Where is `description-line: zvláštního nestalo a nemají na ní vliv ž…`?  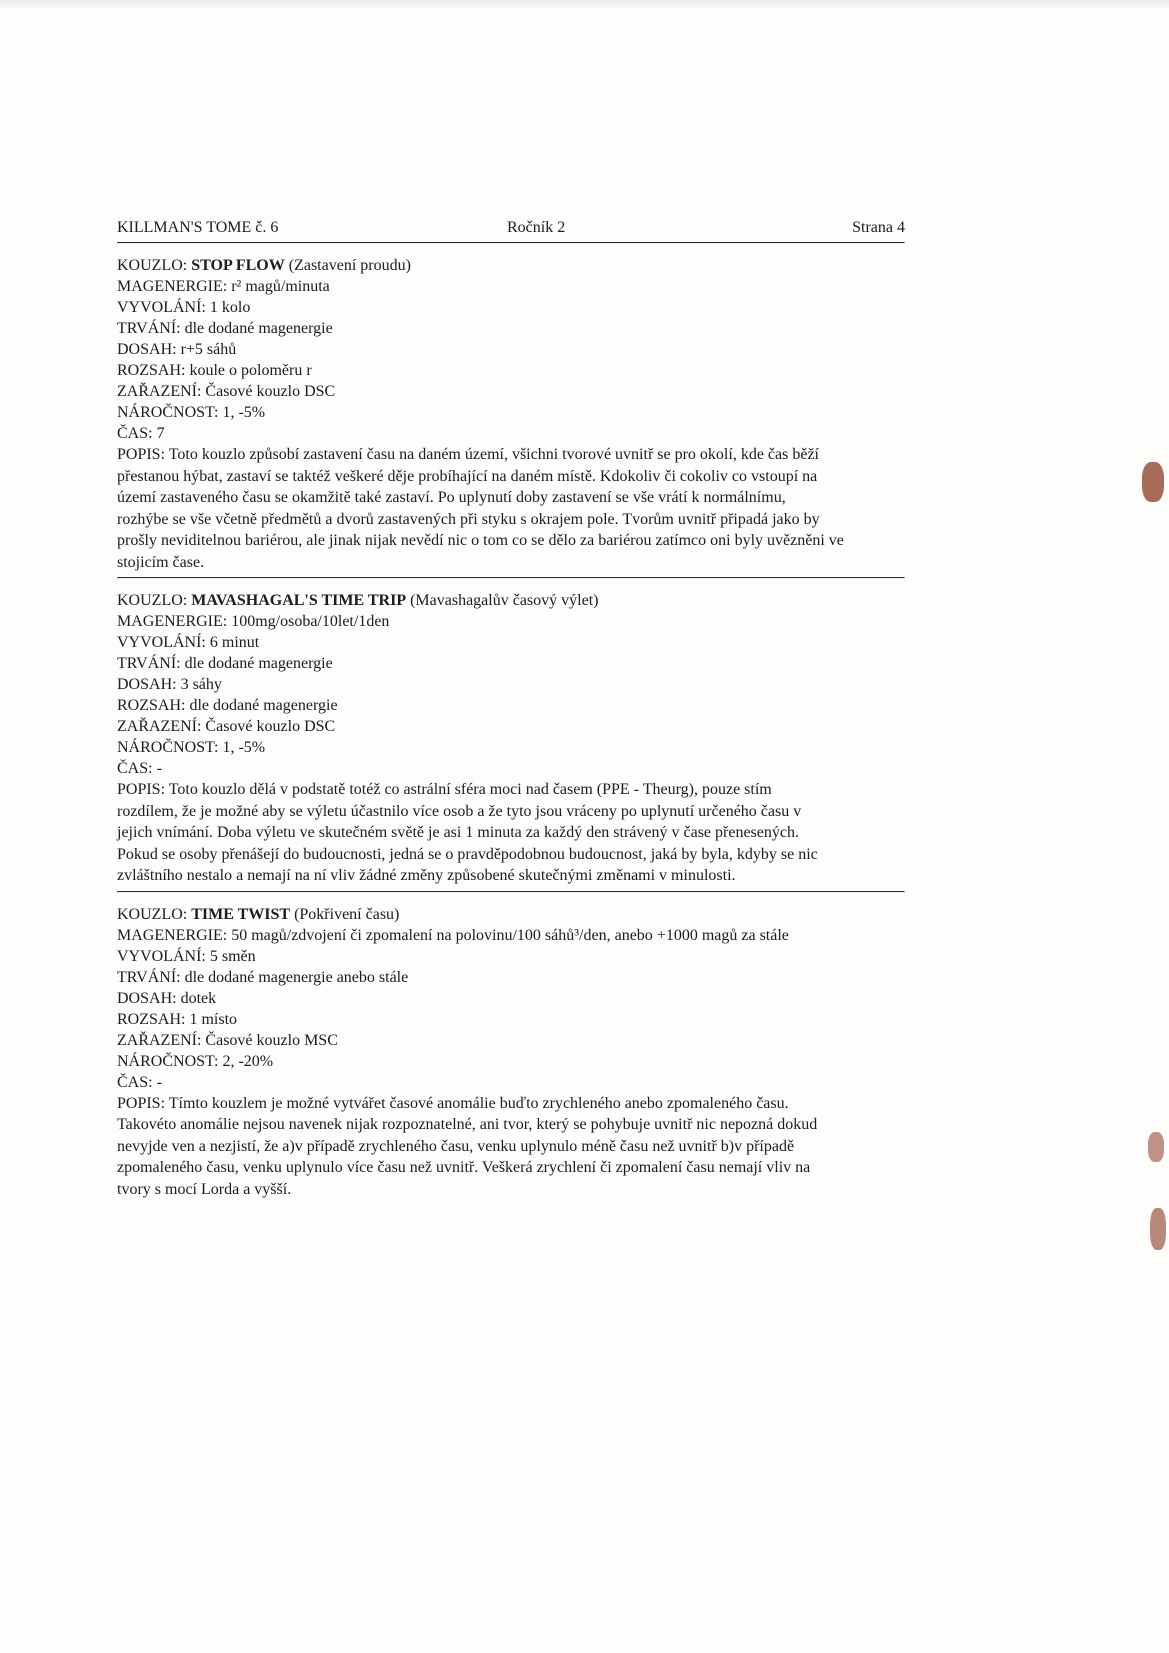
description-line: zvláštního nestalo a nemají na ní vliv ž… is located at coordinates (426, 875).